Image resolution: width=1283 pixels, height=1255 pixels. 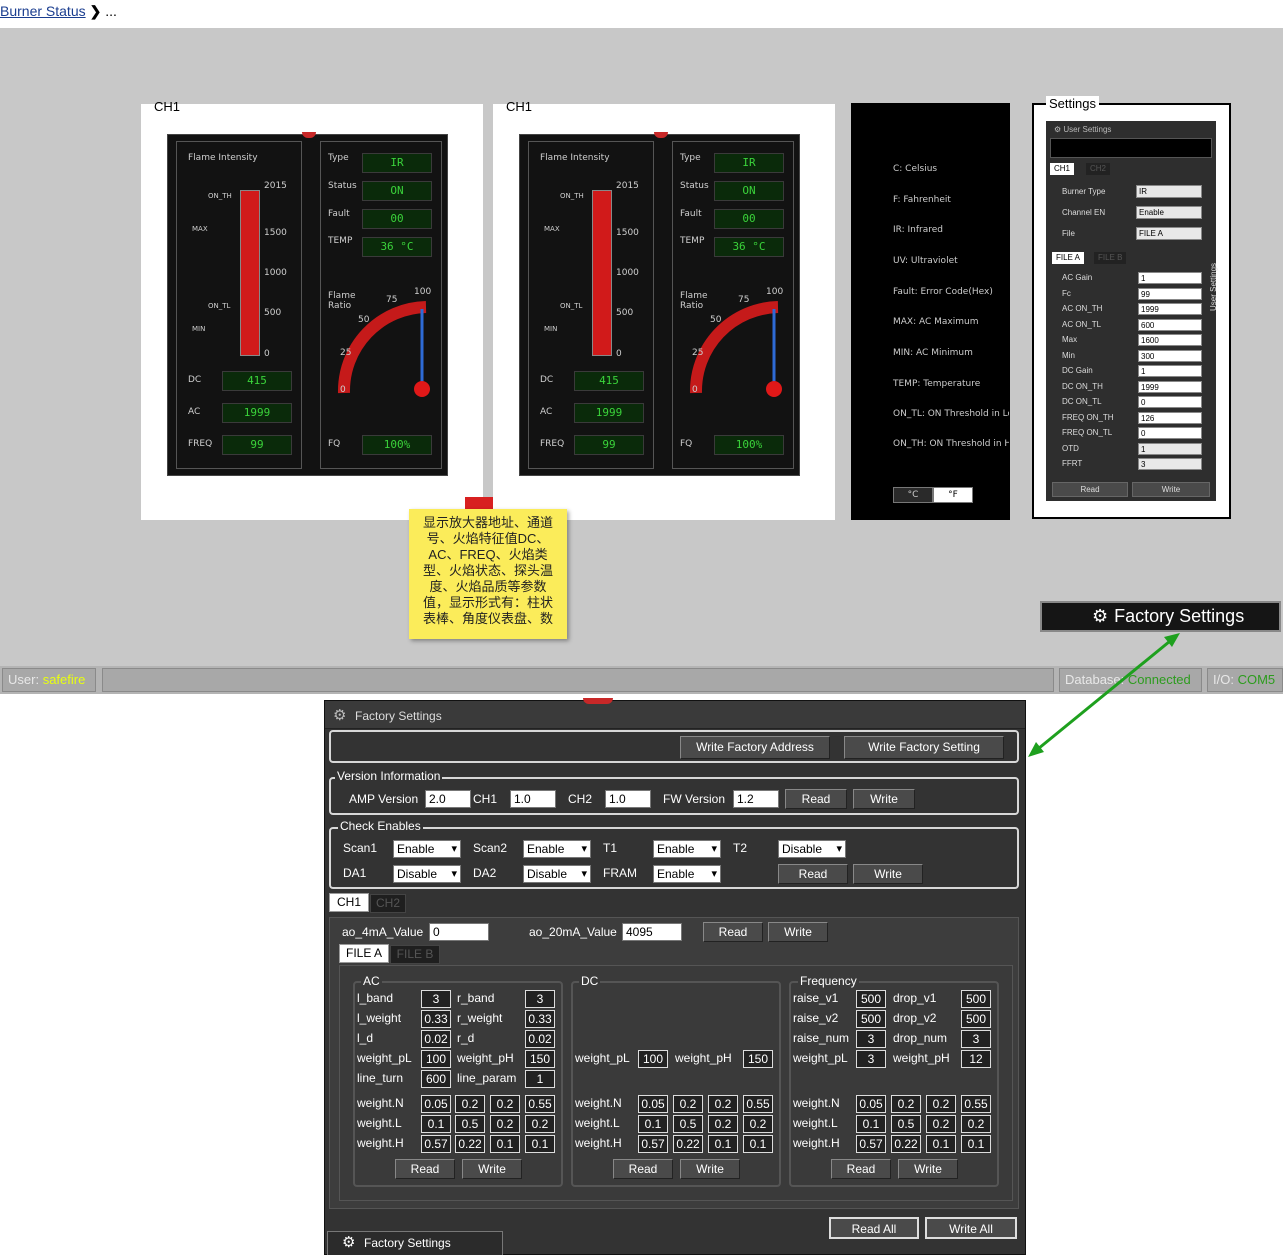 I want to click on setting-select: 1, so click(x=1170, y=449).